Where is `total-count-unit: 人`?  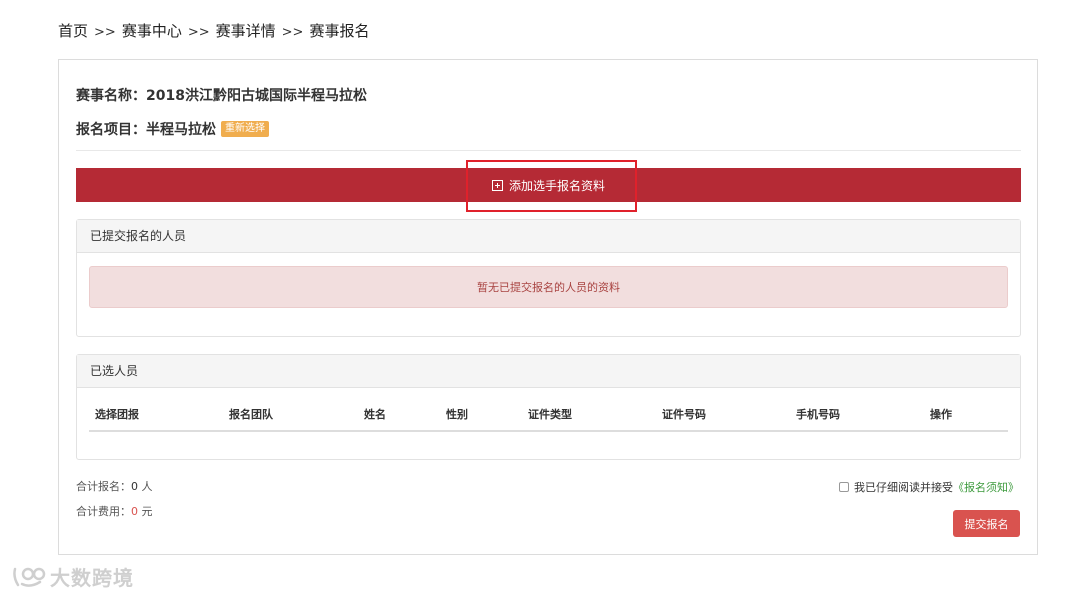 total-count-unit: 人 is located at coordinates (147, 486).